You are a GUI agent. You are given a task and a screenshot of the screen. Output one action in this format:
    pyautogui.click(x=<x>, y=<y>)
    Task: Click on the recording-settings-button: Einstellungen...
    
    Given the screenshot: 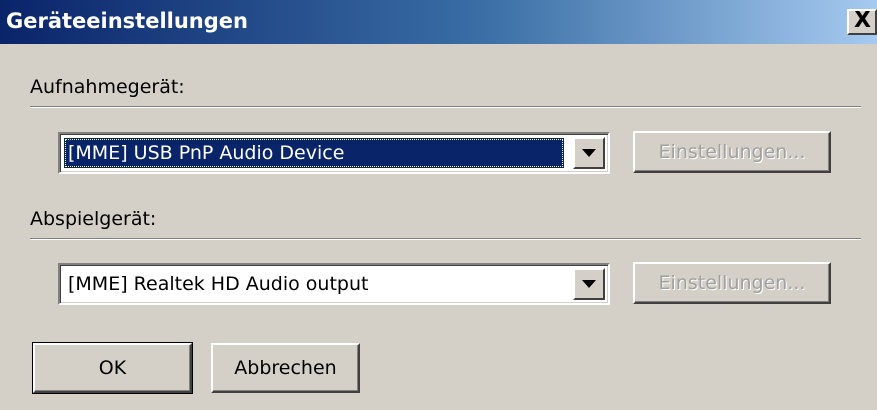 What is the action you would take?
    pyautogui.click(x=732, y=152)
    